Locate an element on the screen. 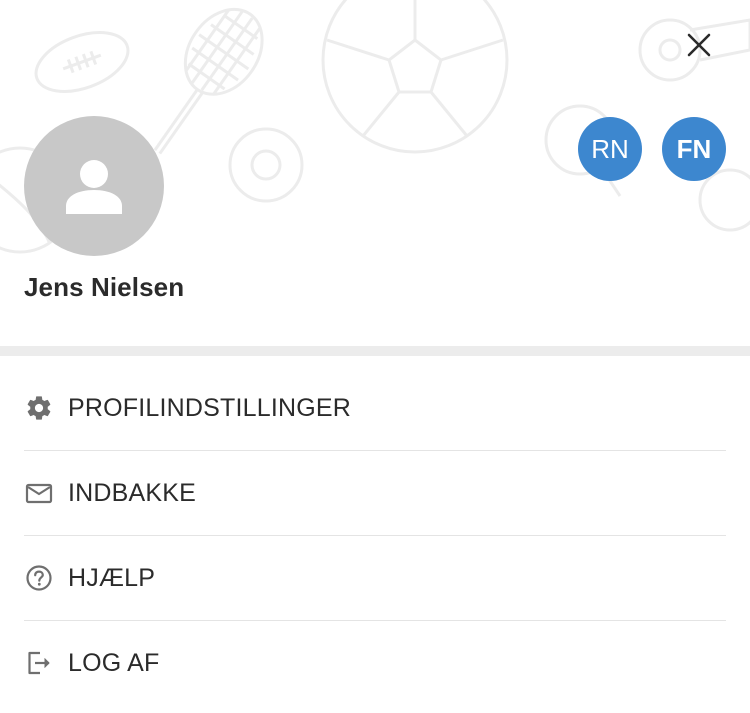  user-name: Jens Nielsen is located at coordinates (104, 287).